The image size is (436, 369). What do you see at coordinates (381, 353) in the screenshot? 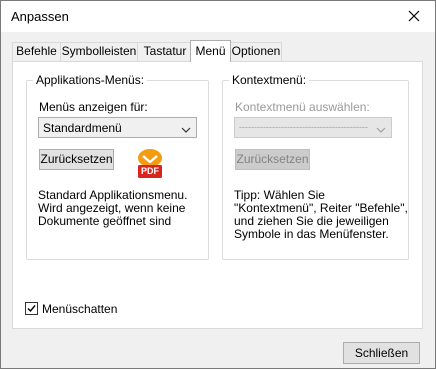
I see `close-button: Schließen` at bounding box center [381, 353].